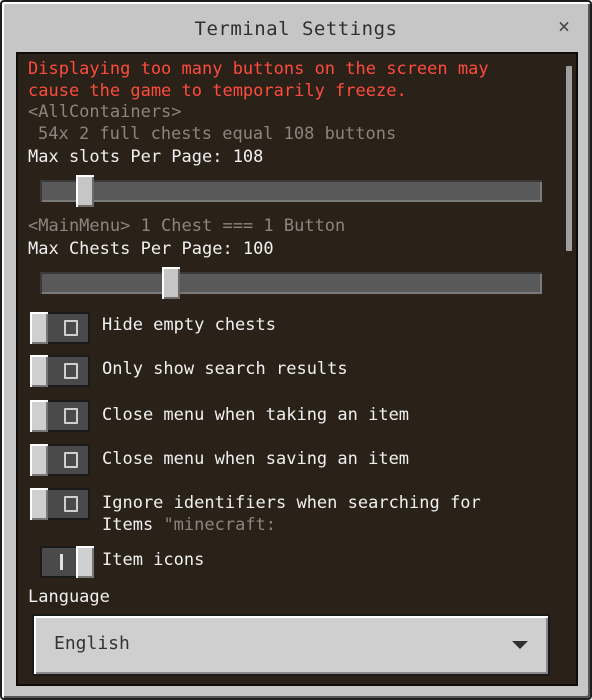 Image resolution: width=592 pixels, height=700 pixels. I want to click on max-slots-slider, so click(291, 191).